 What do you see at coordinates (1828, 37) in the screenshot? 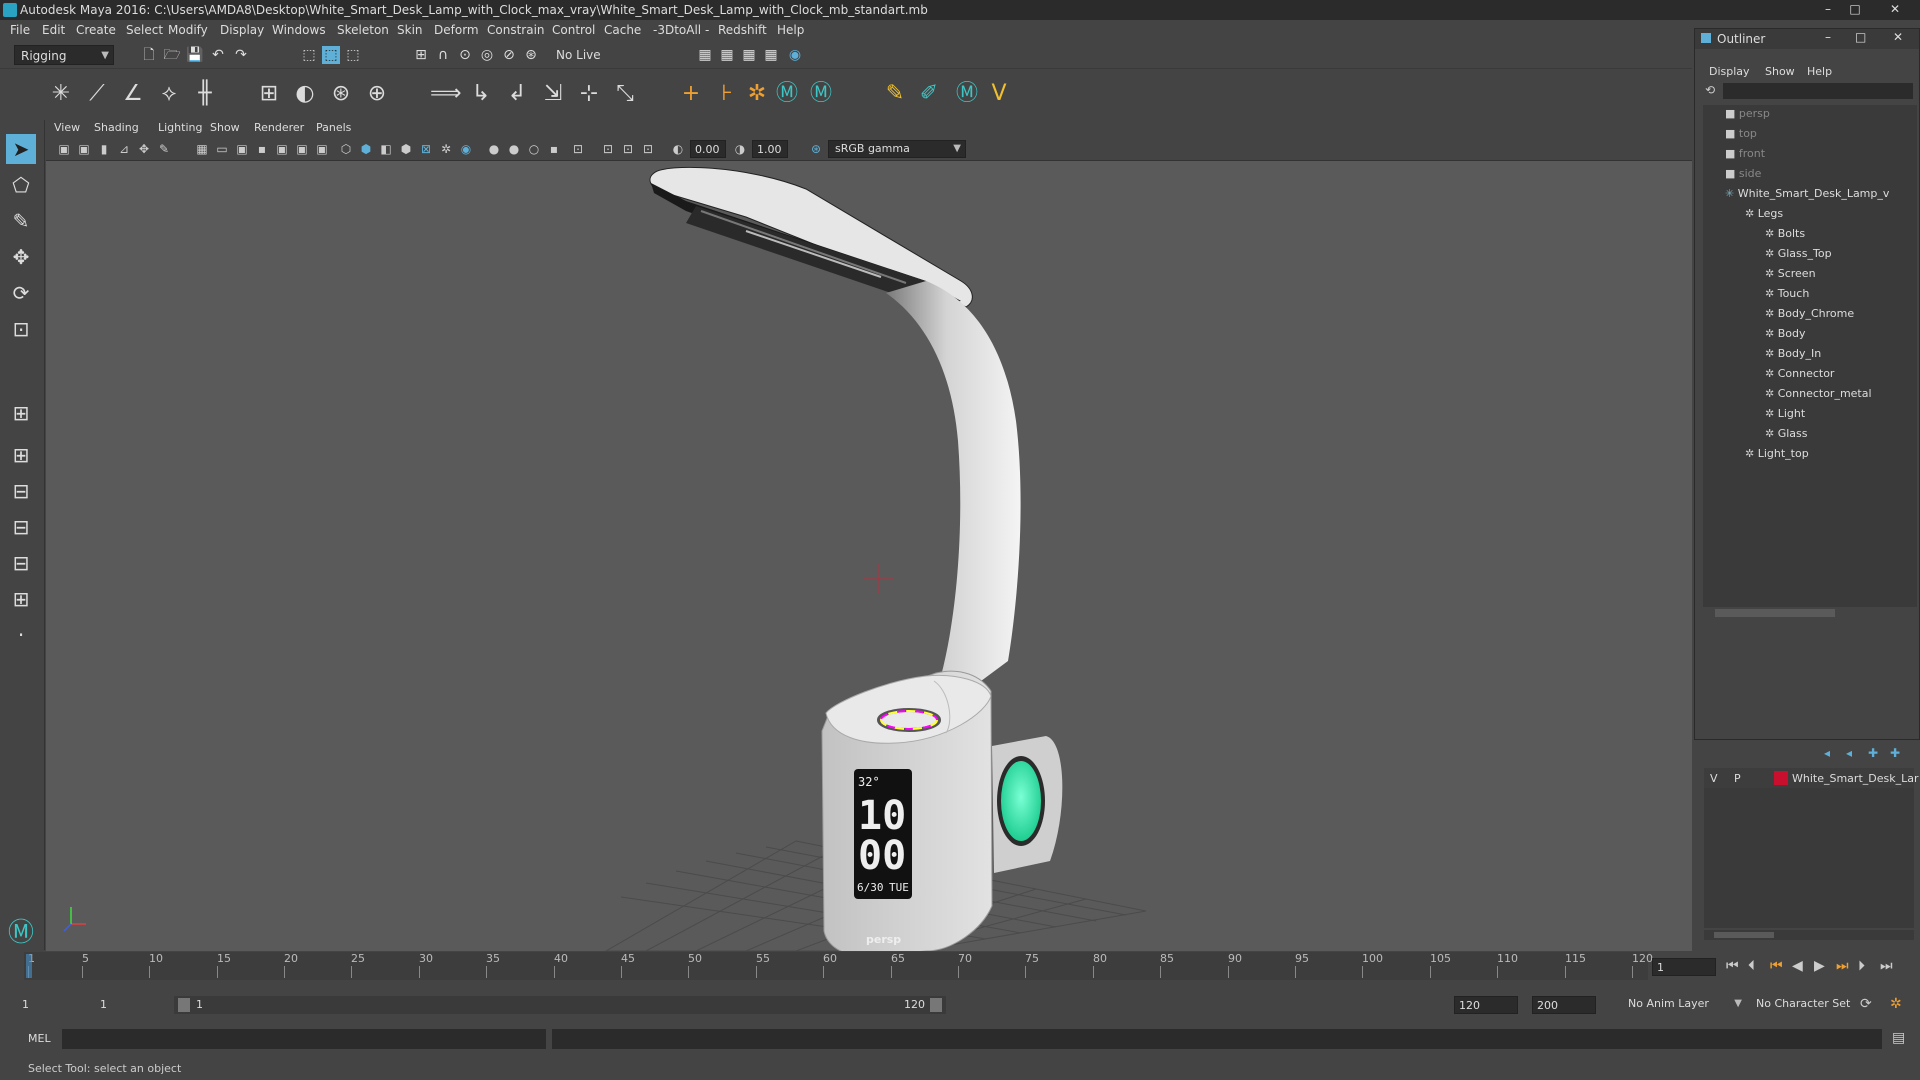
I see `outliner-minimize-button: –` at bounding box center [1828, 37].